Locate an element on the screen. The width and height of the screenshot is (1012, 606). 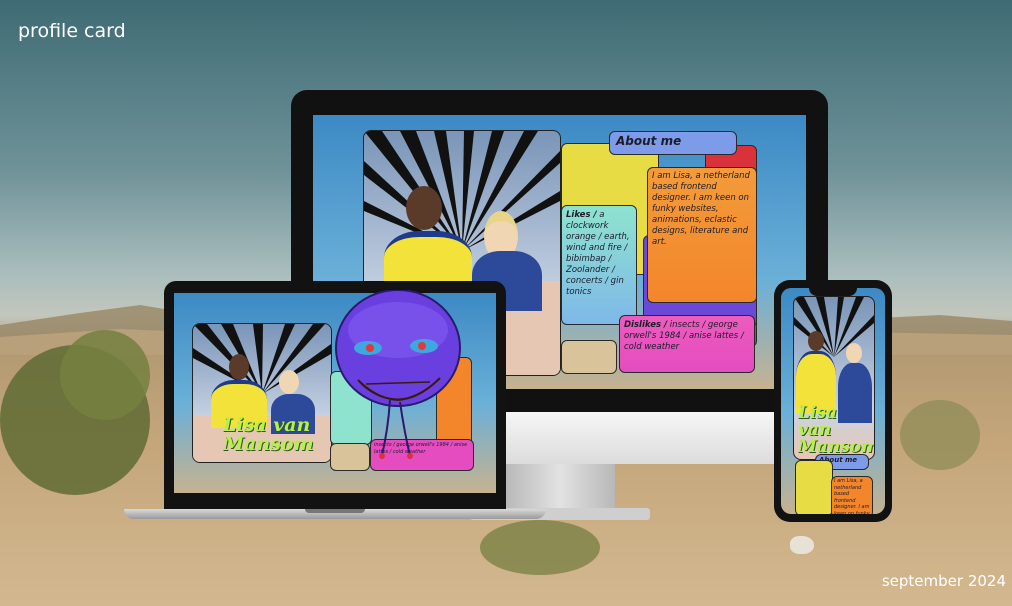
tan-block is located at coordinates (589, 357).